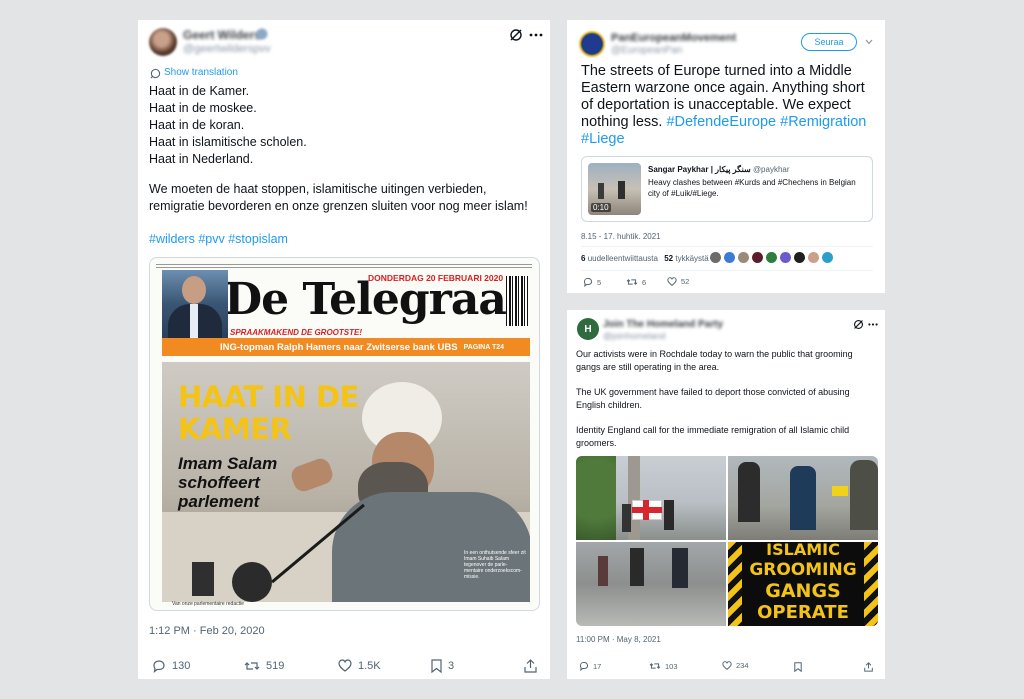 The width and height of the screenshot is (1024, 699). I want to click on retweet-count: 519, so click(275, 666).